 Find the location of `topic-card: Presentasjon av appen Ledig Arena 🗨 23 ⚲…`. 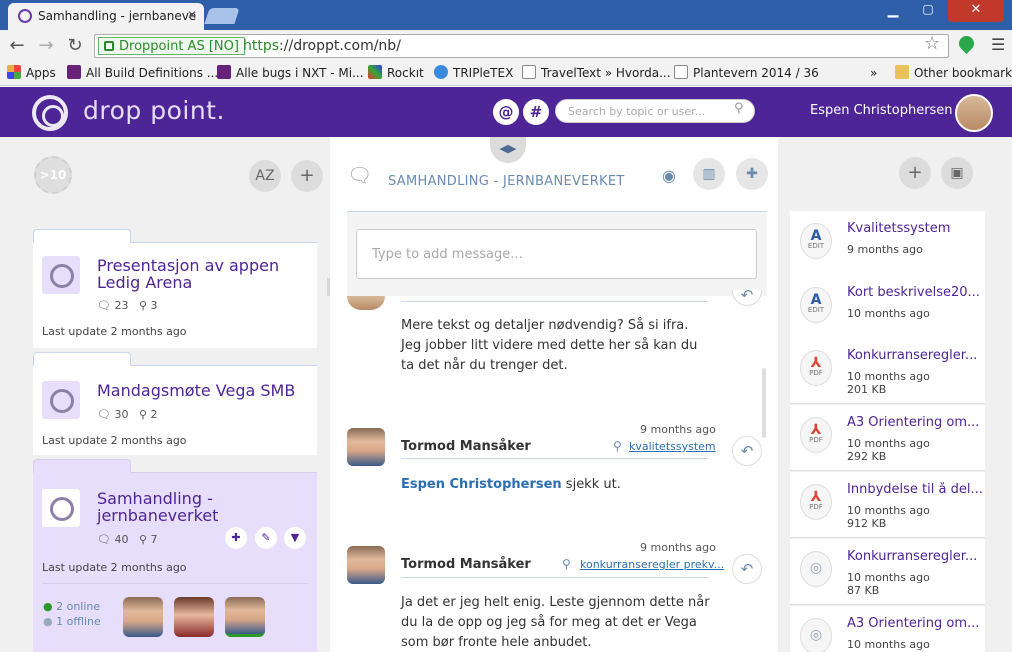

topic-card: Presentasjon av appen Ledig Arena 🗨 23 ⚲… is located at coordinates (175, 288).